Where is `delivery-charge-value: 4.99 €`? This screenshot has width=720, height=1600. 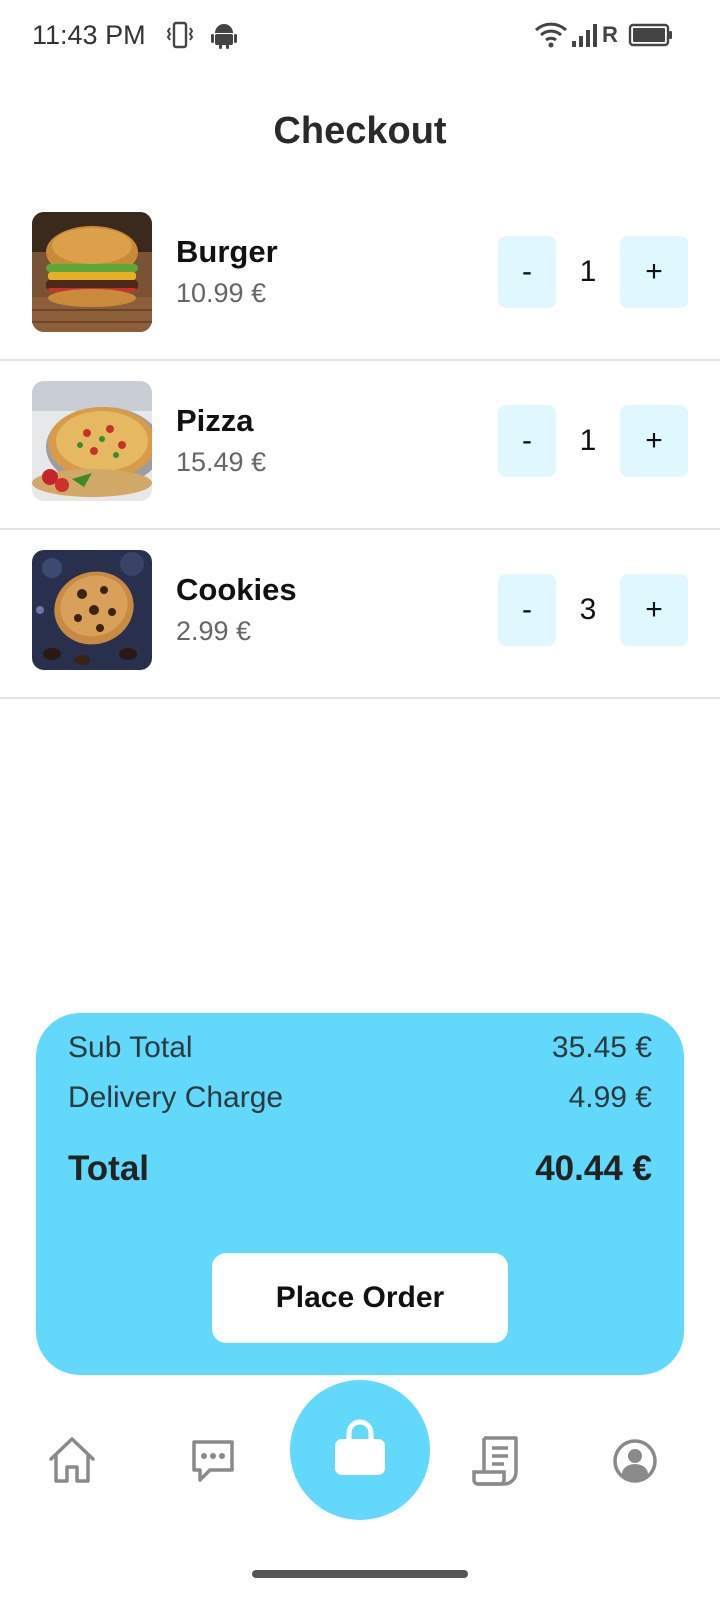
delivery-charge-value: 4.99 € is located at coordinates (610, 1097).